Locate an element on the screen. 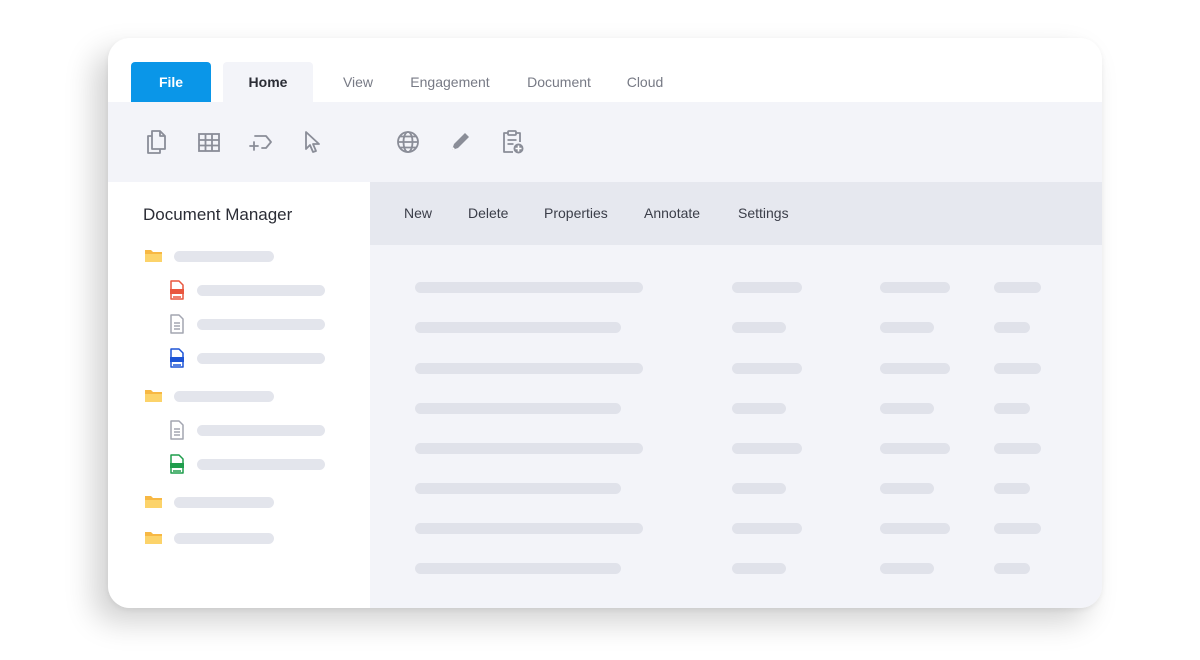 Image resolution: width=1200 pixels, height=660 pixels. xlsx-file-icon is located at coordinates (177, 464).